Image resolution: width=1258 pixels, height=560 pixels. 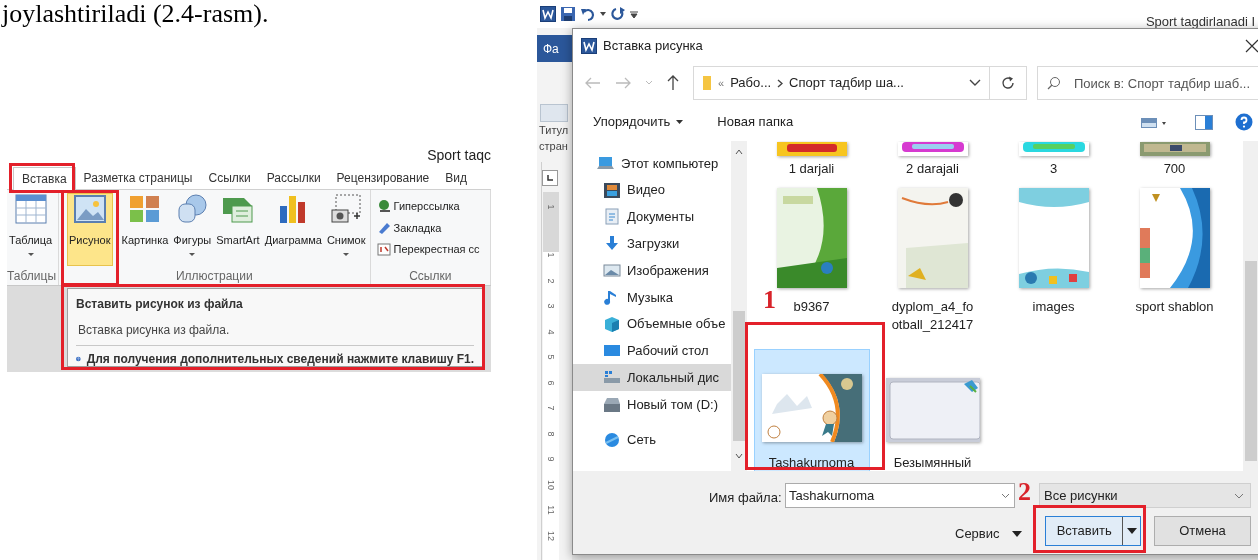 What do you see at coordinates (1251, 46) in the screenshot?
I see `close-icon` at bounding box center [1251, 46].